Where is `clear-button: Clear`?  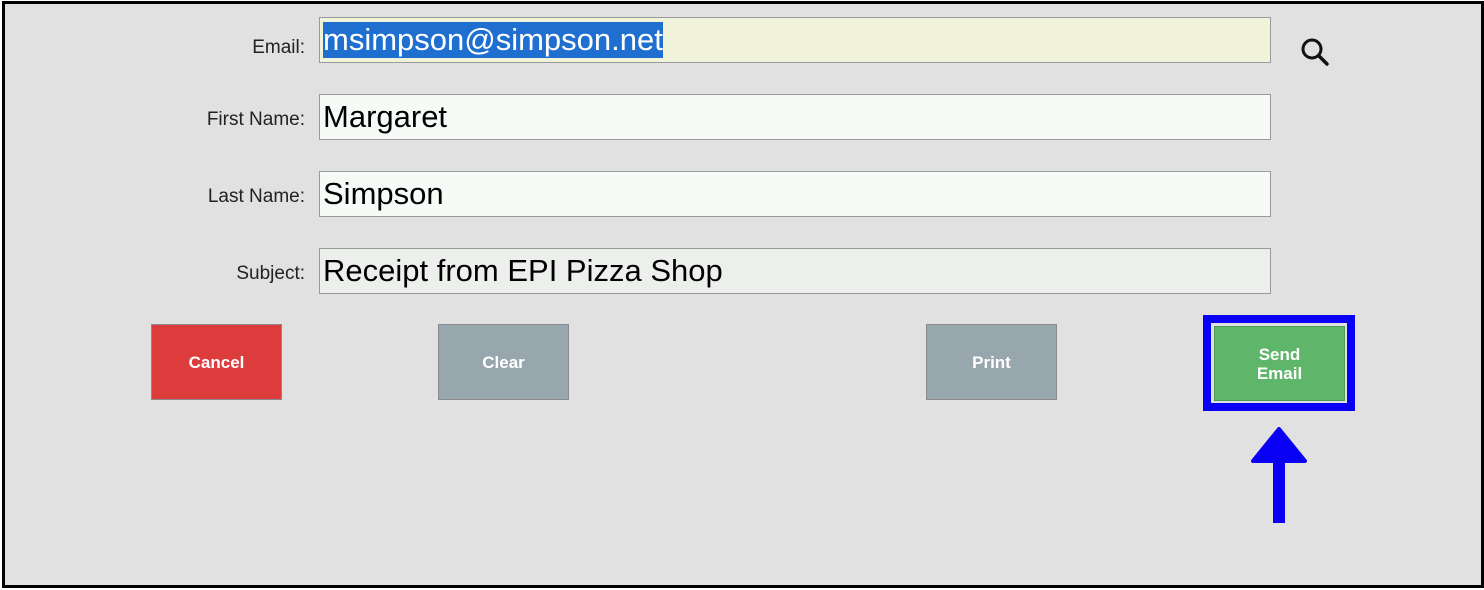
clear-button: Clear is located at coordinates (503, 362).